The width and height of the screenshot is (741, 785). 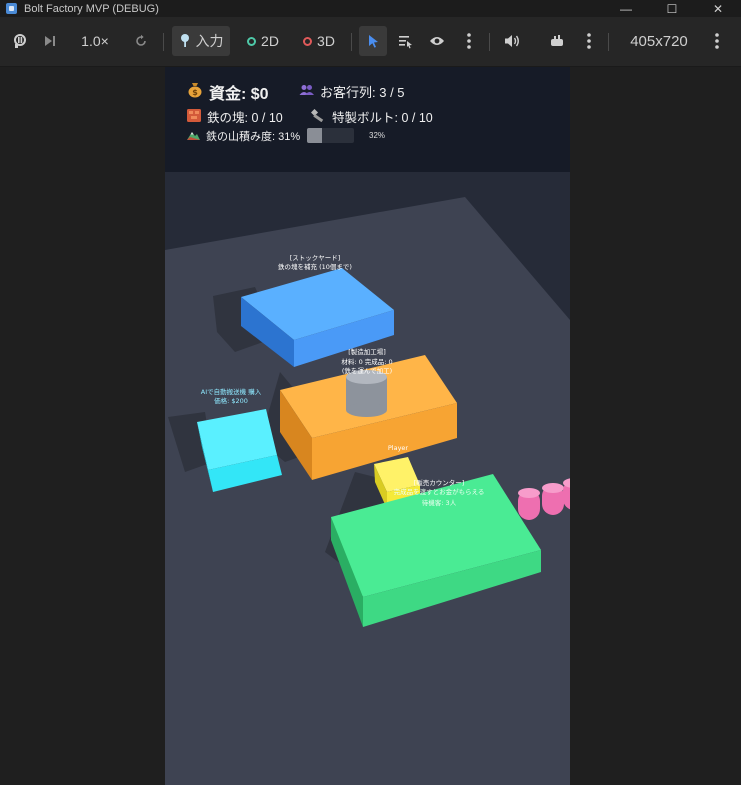 I want to click on bolt-display: 特製ボルト: 0 / 10, so click(x=371, y=116).